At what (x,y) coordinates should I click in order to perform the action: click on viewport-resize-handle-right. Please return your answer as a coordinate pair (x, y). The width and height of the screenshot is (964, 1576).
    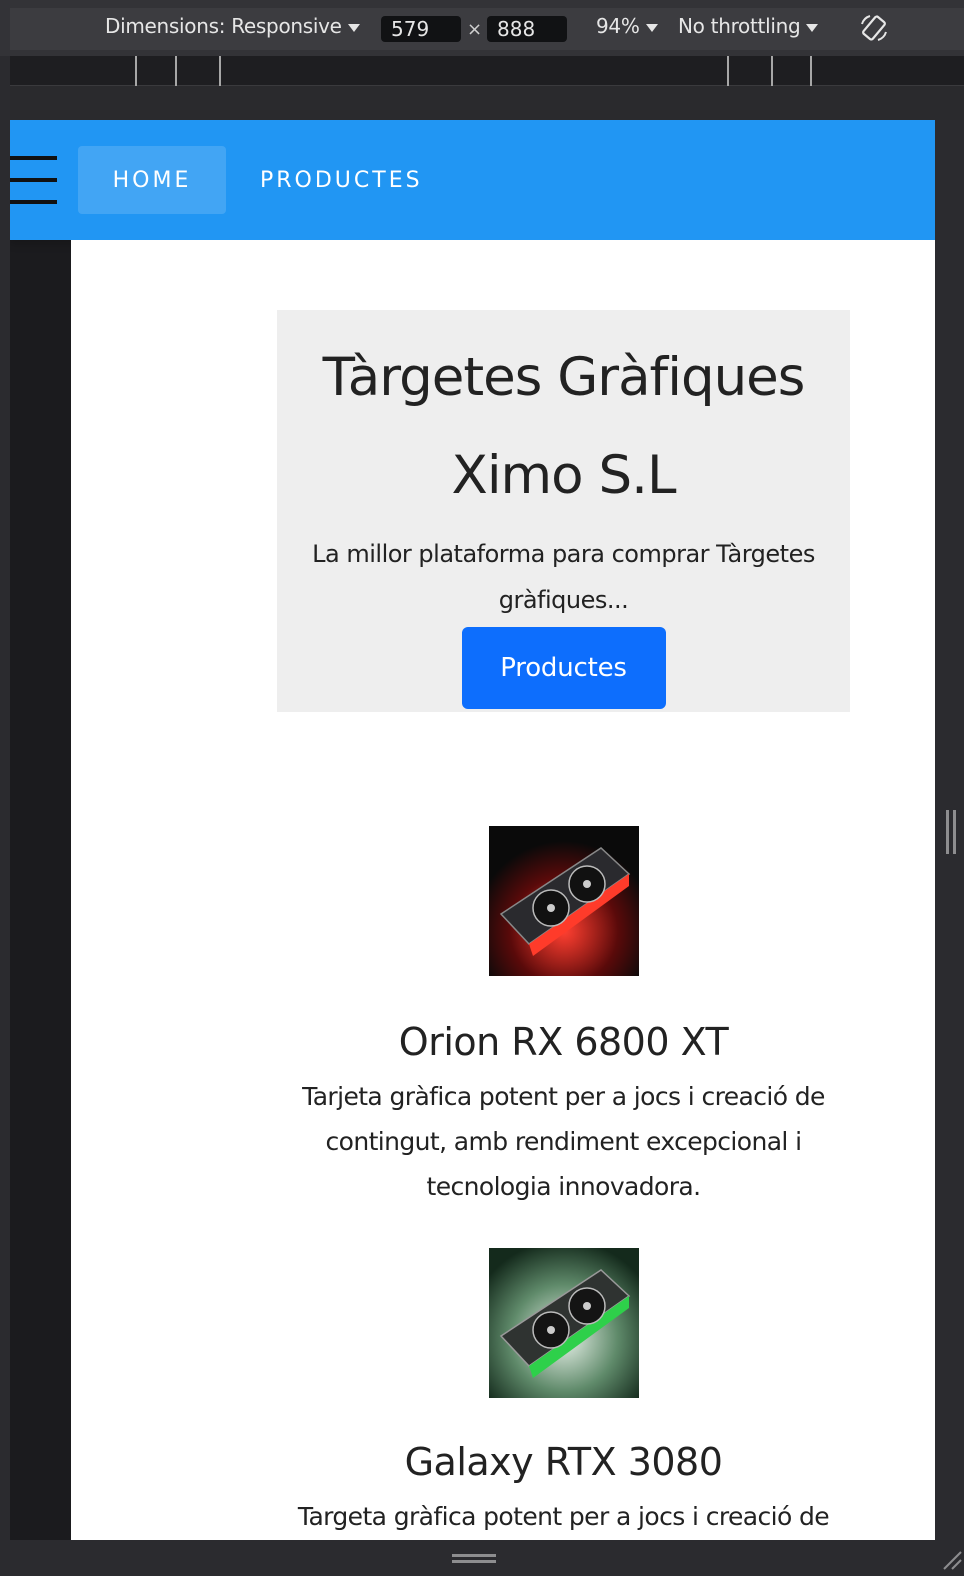
    Looking at the image, I should click on (952, 832).